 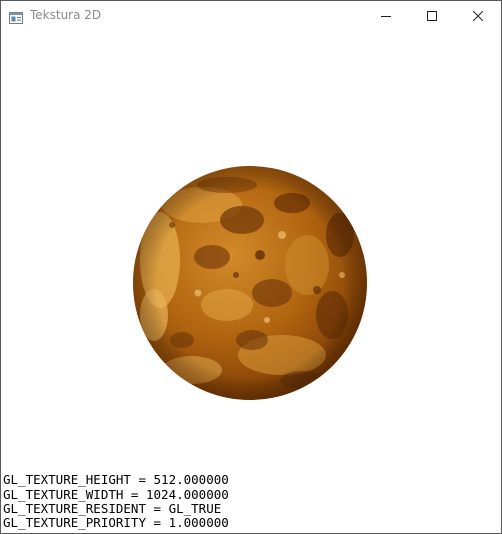 What do you see at coordinates (116, 522) in the screenshot?
I see `gl-texture-priority-text: GL_TEXTURE_PRIORITY = 1.000000` at bounding box center [116, 522].